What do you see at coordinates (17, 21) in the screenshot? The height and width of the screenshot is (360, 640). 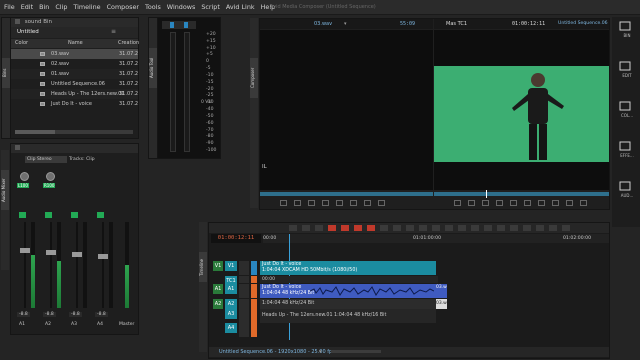 I see `close-icon` at bounding box center [17, 21].